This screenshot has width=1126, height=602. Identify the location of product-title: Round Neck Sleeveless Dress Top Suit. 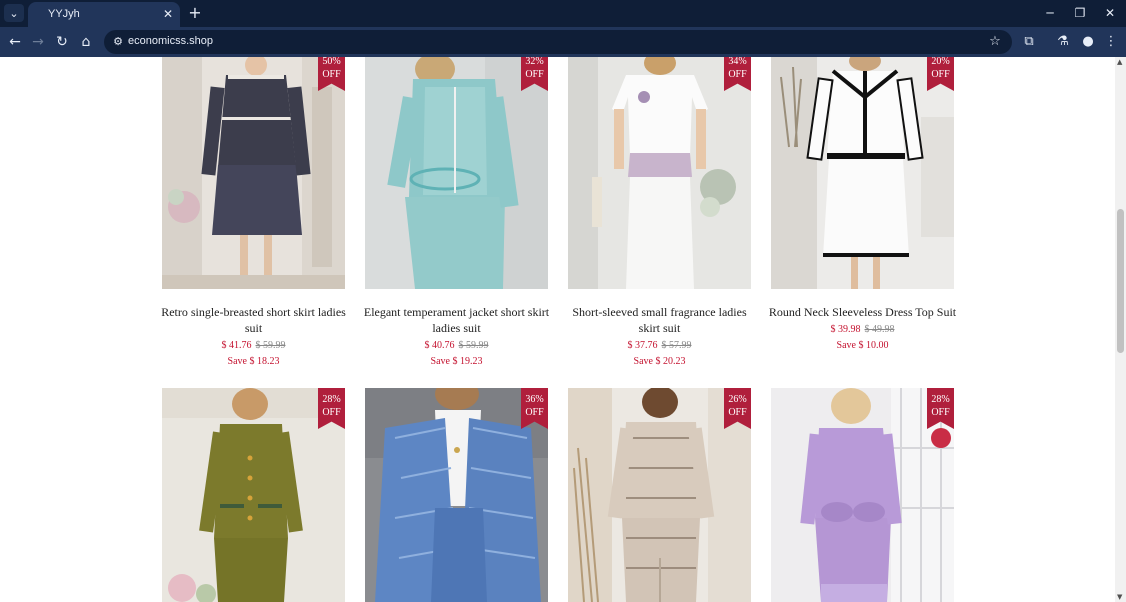
(862, 312).